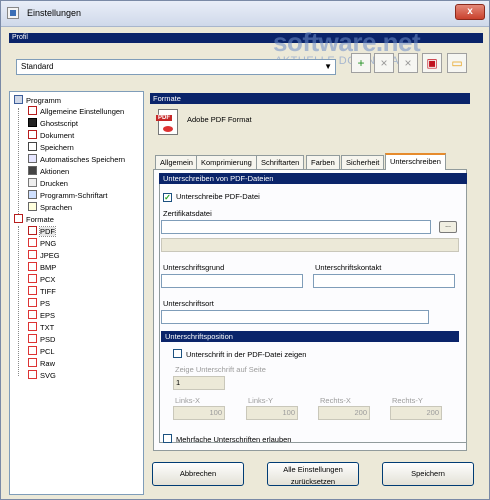  I want to click on tab-unterschreiben: Unterschreiben, so click(415, 161).